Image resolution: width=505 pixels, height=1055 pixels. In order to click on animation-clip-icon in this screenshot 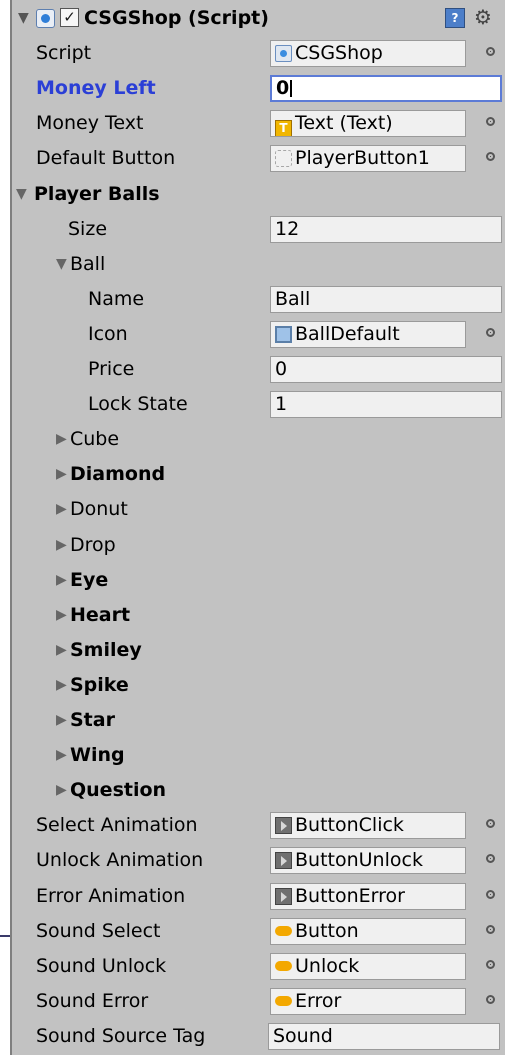, I will do `click(283, 825)`.